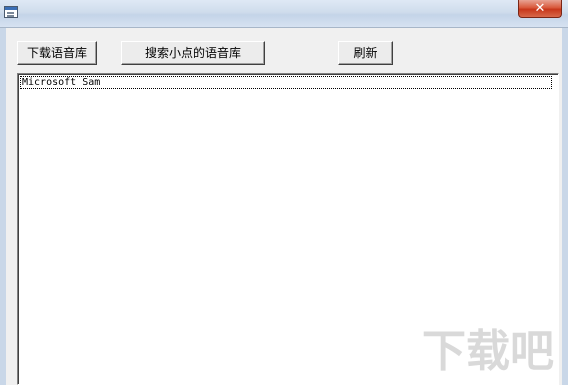 The width and height of the screenshot is (568, 385). I want to click on download-voice-library-button: 下载语音库, so click(57, 53).